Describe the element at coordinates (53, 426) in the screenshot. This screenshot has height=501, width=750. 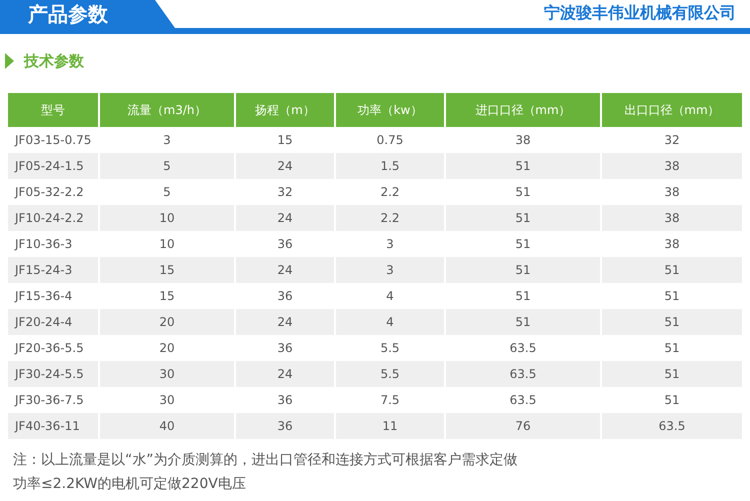
I see `table-cell: JF40-36-11` at that location.